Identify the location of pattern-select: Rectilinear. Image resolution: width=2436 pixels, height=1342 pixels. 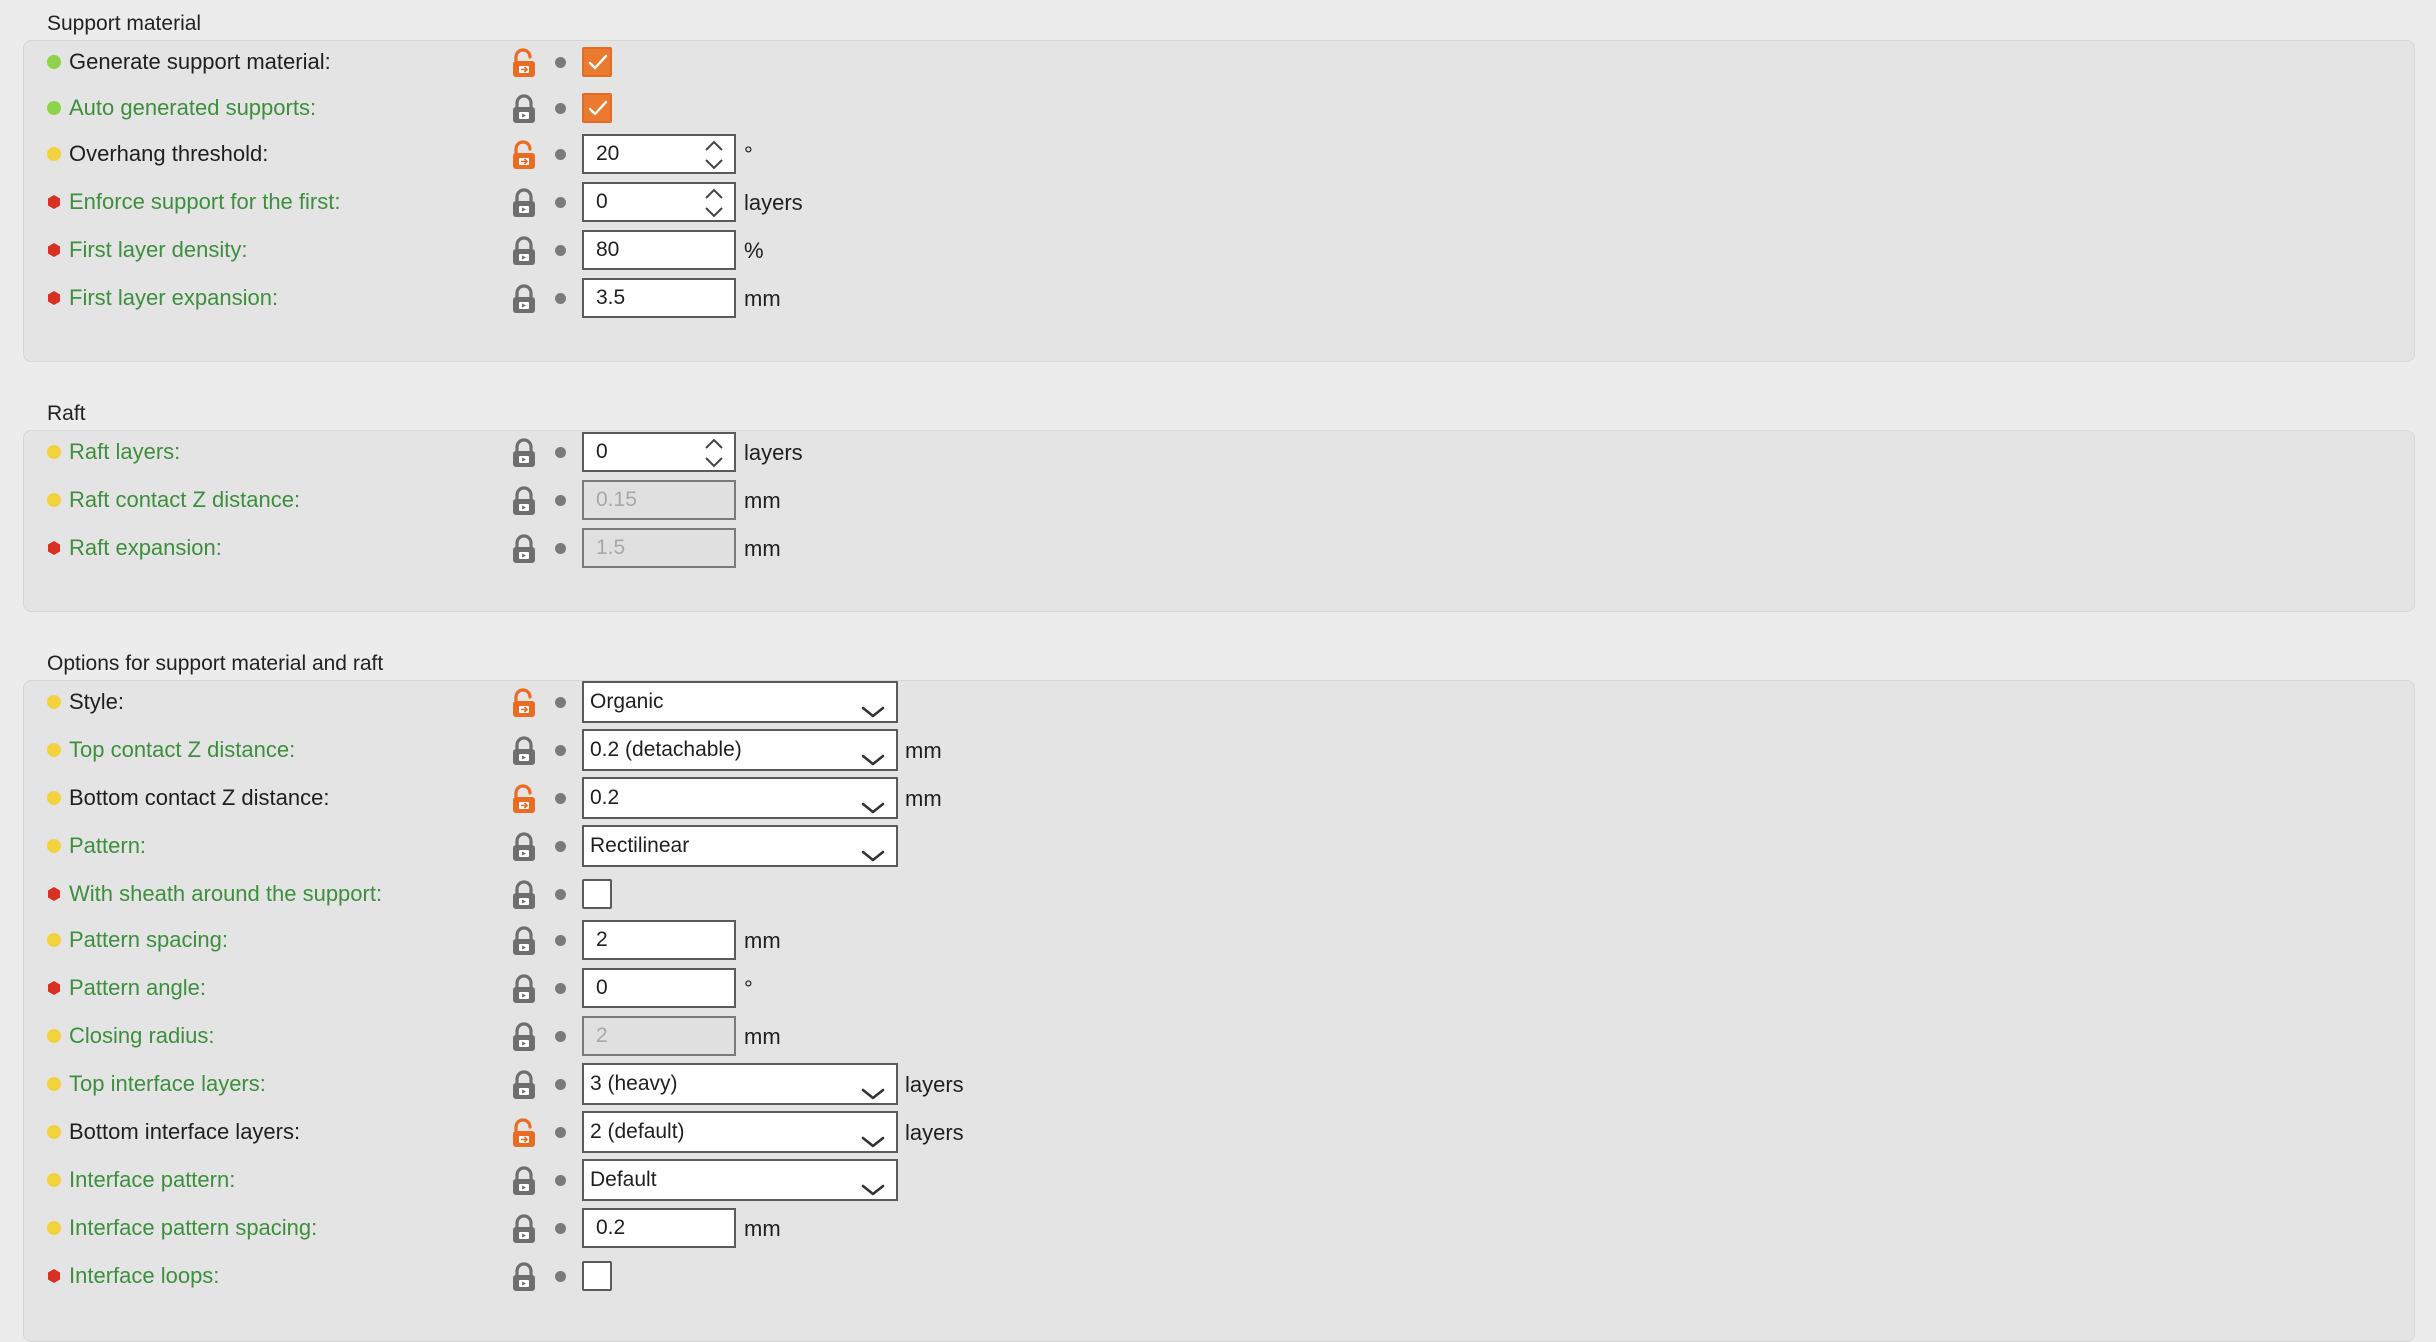
(740, 846).